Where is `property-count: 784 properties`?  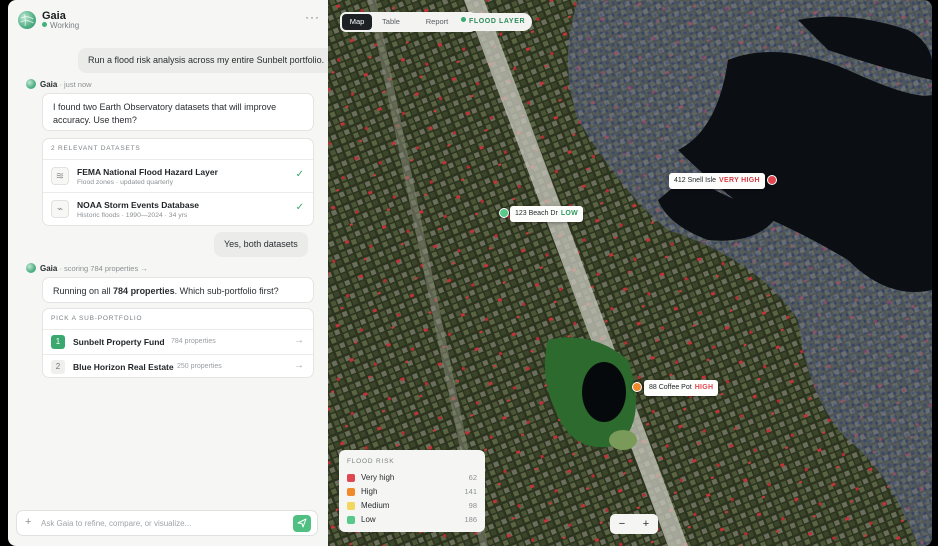 property-count: 784 properties is located at coordinates (144, 291).